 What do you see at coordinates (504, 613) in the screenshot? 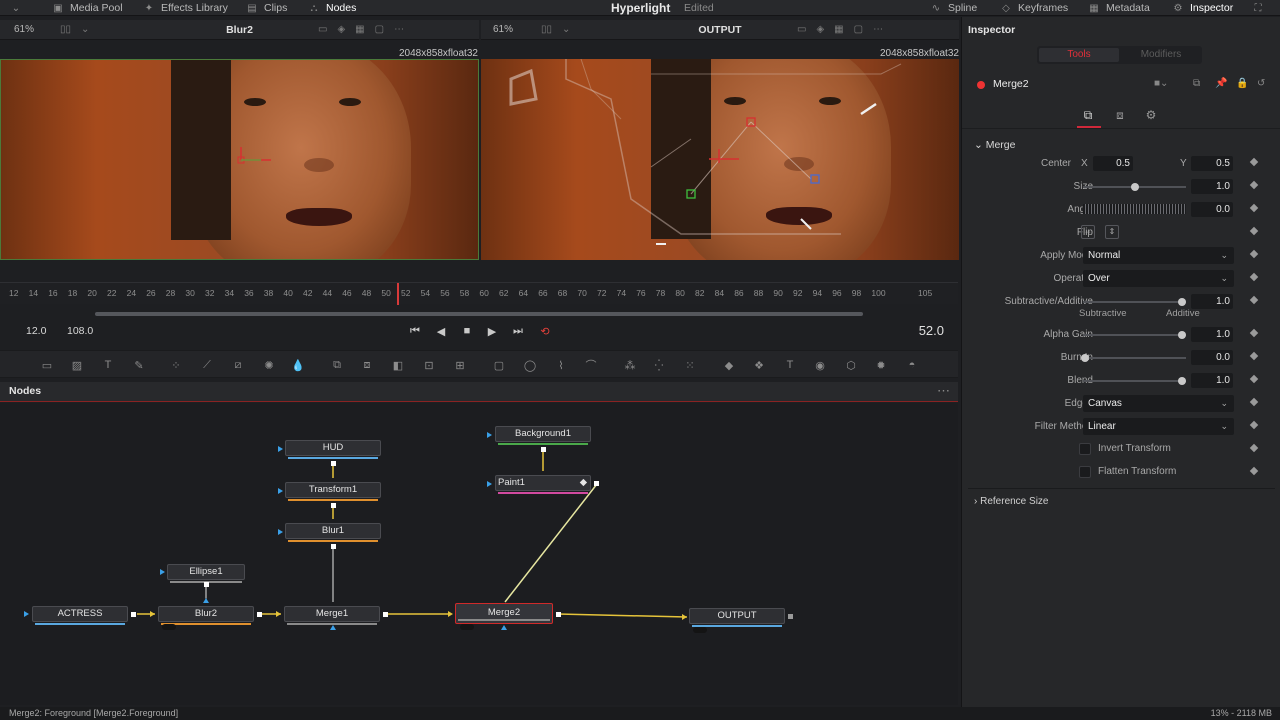
I see `node-merge2: Merge2` at bounding box center [504, 613].